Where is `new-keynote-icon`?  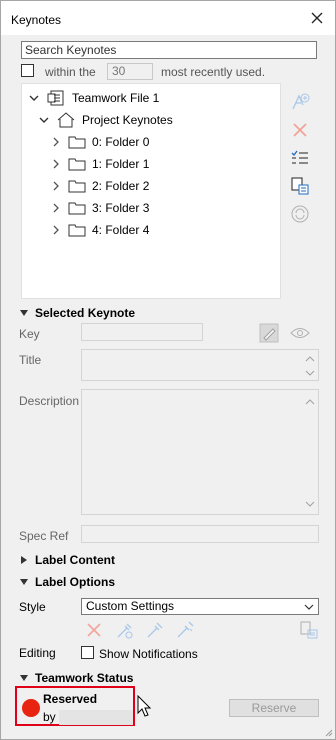 new-keynote-icon is located at coordinates (301, 101).